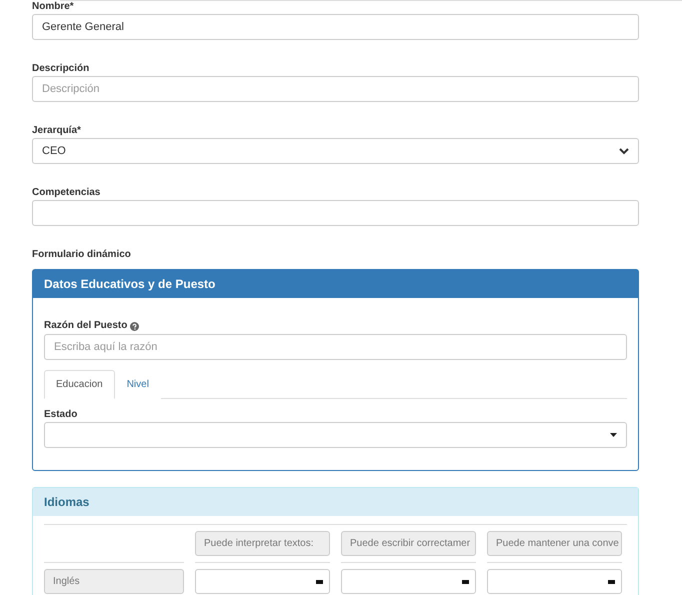 Image resolution: width=682 pixels, height=595 pixels. I want to click on input-field, so click(335, 213).